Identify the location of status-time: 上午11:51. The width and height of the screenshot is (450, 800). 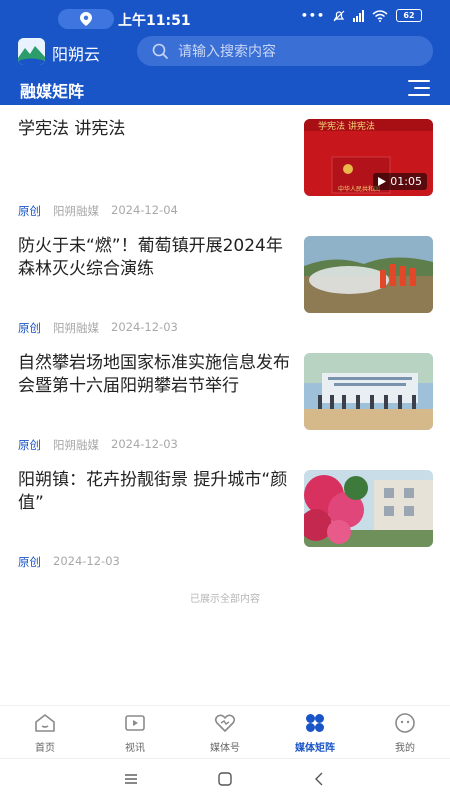
(154, 21).